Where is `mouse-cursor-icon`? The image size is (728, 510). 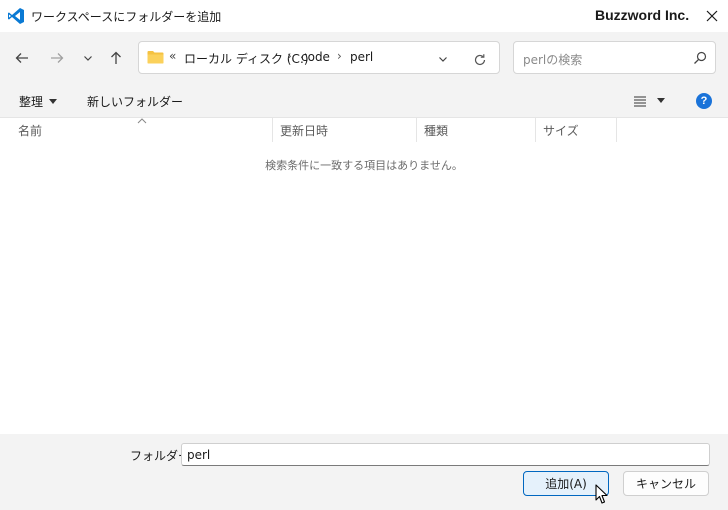 mouse-cursor-icon is located at coordinates (602, 495).